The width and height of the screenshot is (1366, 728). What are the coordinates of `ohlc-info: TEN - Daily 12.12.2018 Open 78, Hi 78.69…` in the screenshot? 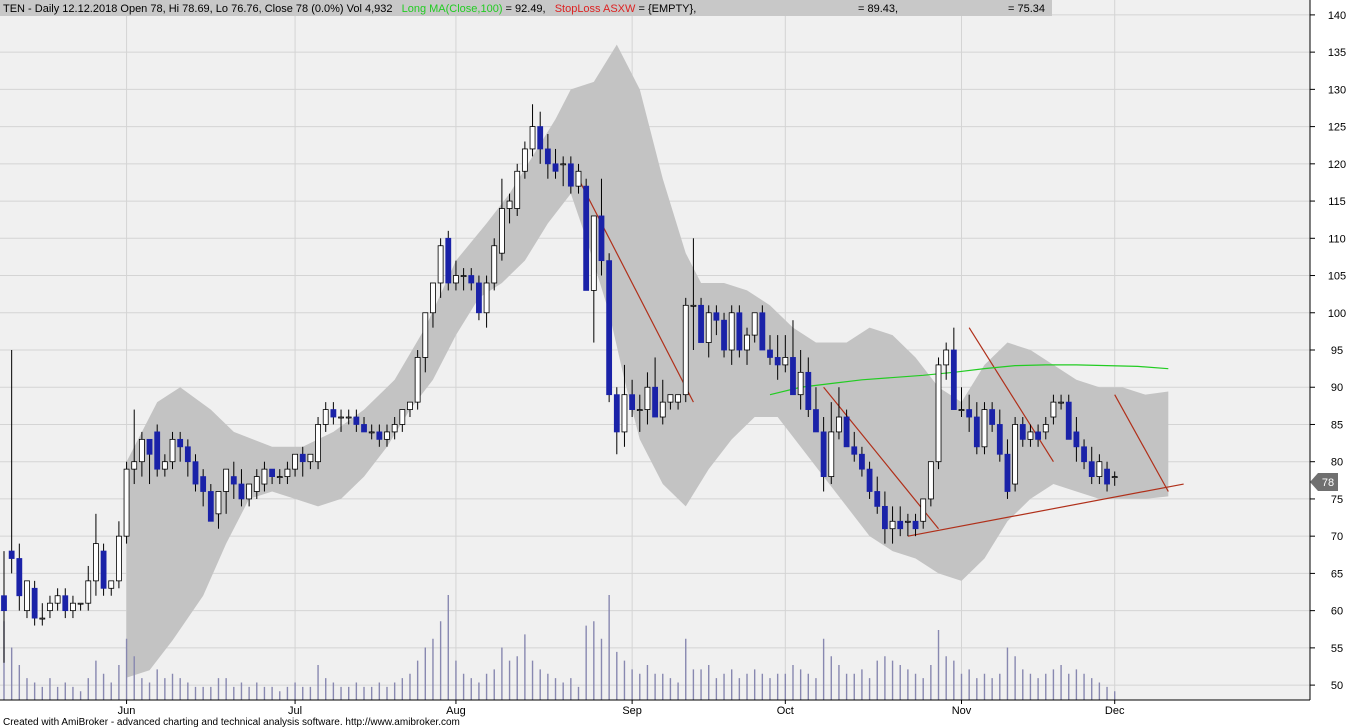 It's located at (198, 9).